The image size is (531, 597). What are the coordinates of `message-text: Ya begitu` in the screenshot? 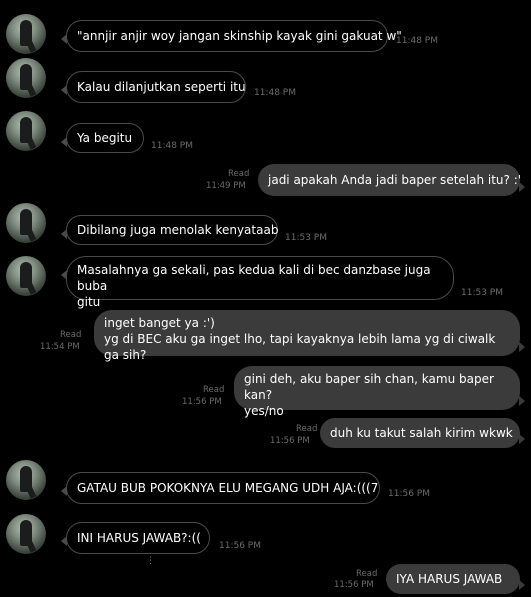 It's located at (105, 138).